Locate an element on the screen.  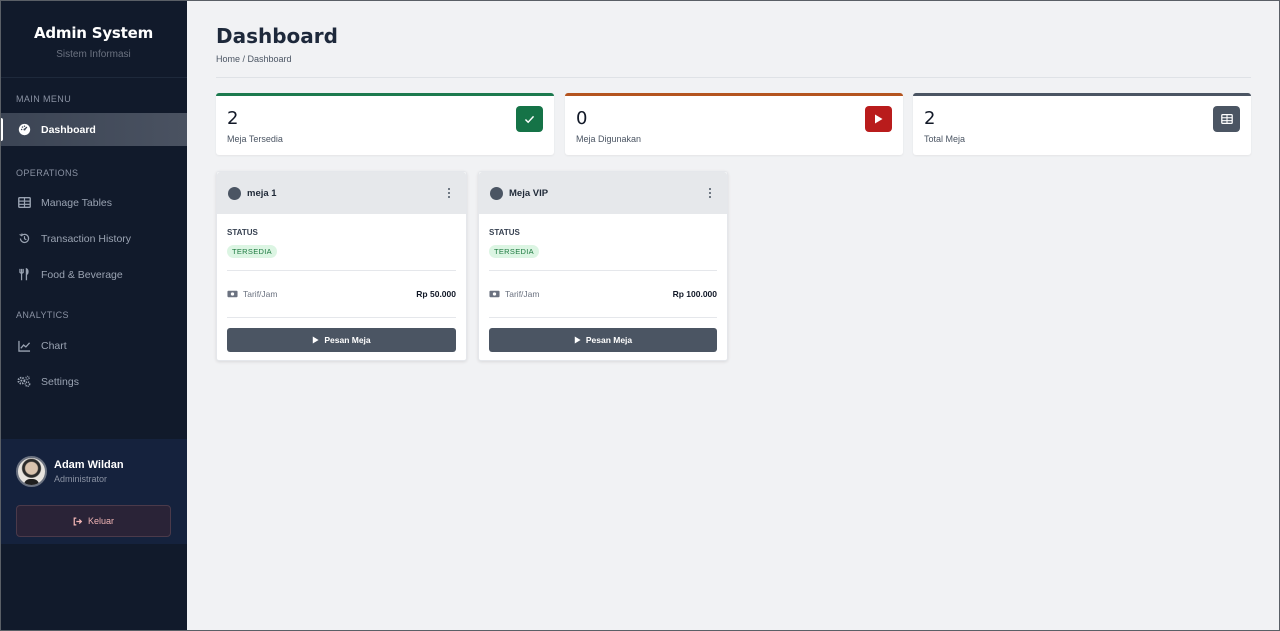
stat-card-in-use: 0 Meja Digunakan is located at coordinates (734, 124).